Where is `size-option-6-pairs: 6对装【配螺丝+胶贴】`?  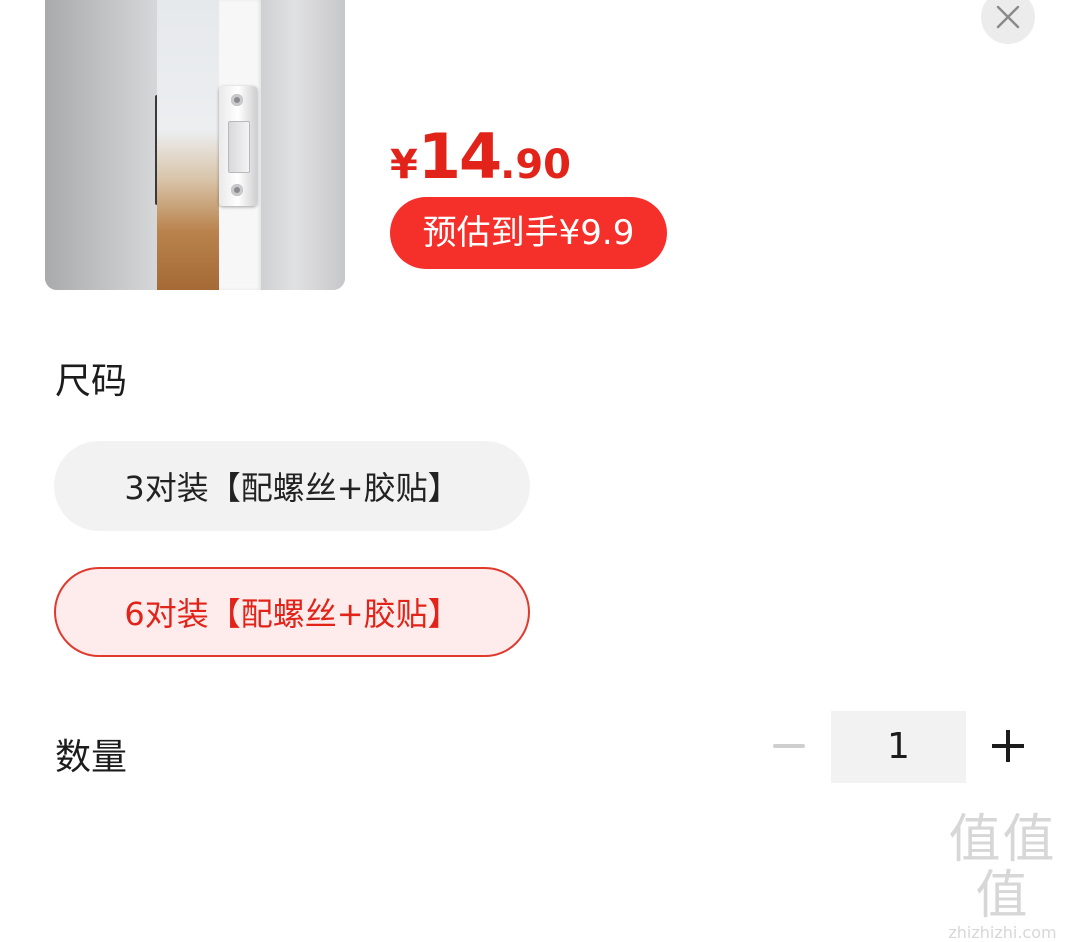 size-option-6-pairs: 6对装【配螺丝+胶贴】 is located at coordinates (292, 612).